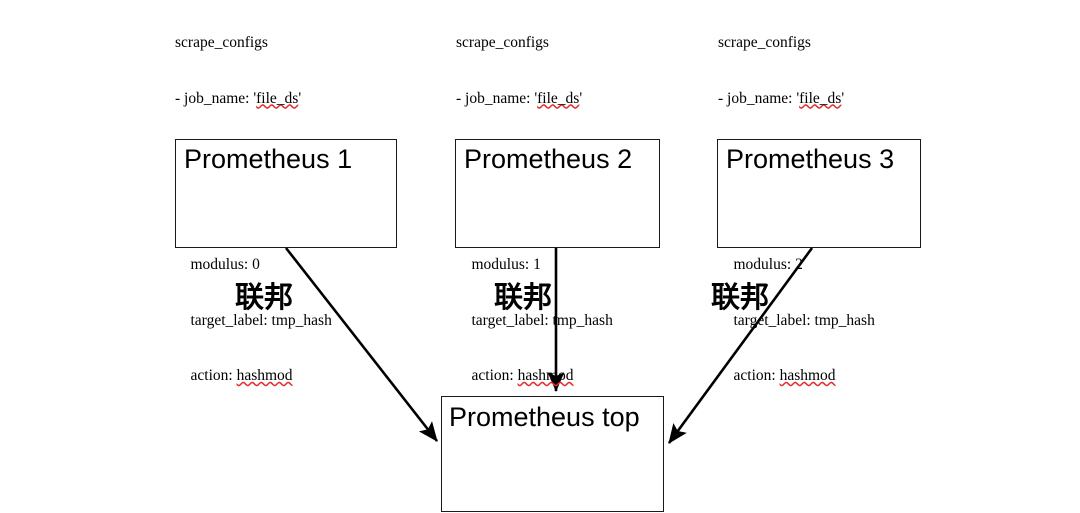  What do you see at coordinates (286, 193) in the screenshot?
I see `node-prometheus-1: Prometheus 1` at bounding box center [286, 193].